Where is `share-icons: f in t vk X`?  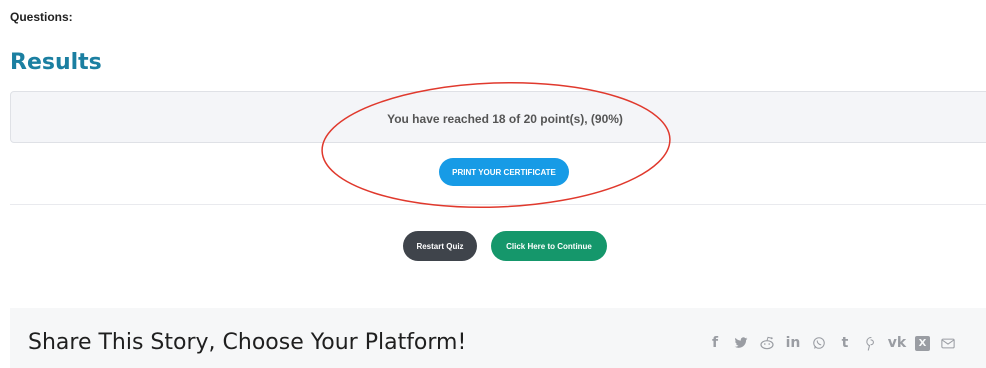 share-icons: f in t vk X is located at coordinates (831, 343).